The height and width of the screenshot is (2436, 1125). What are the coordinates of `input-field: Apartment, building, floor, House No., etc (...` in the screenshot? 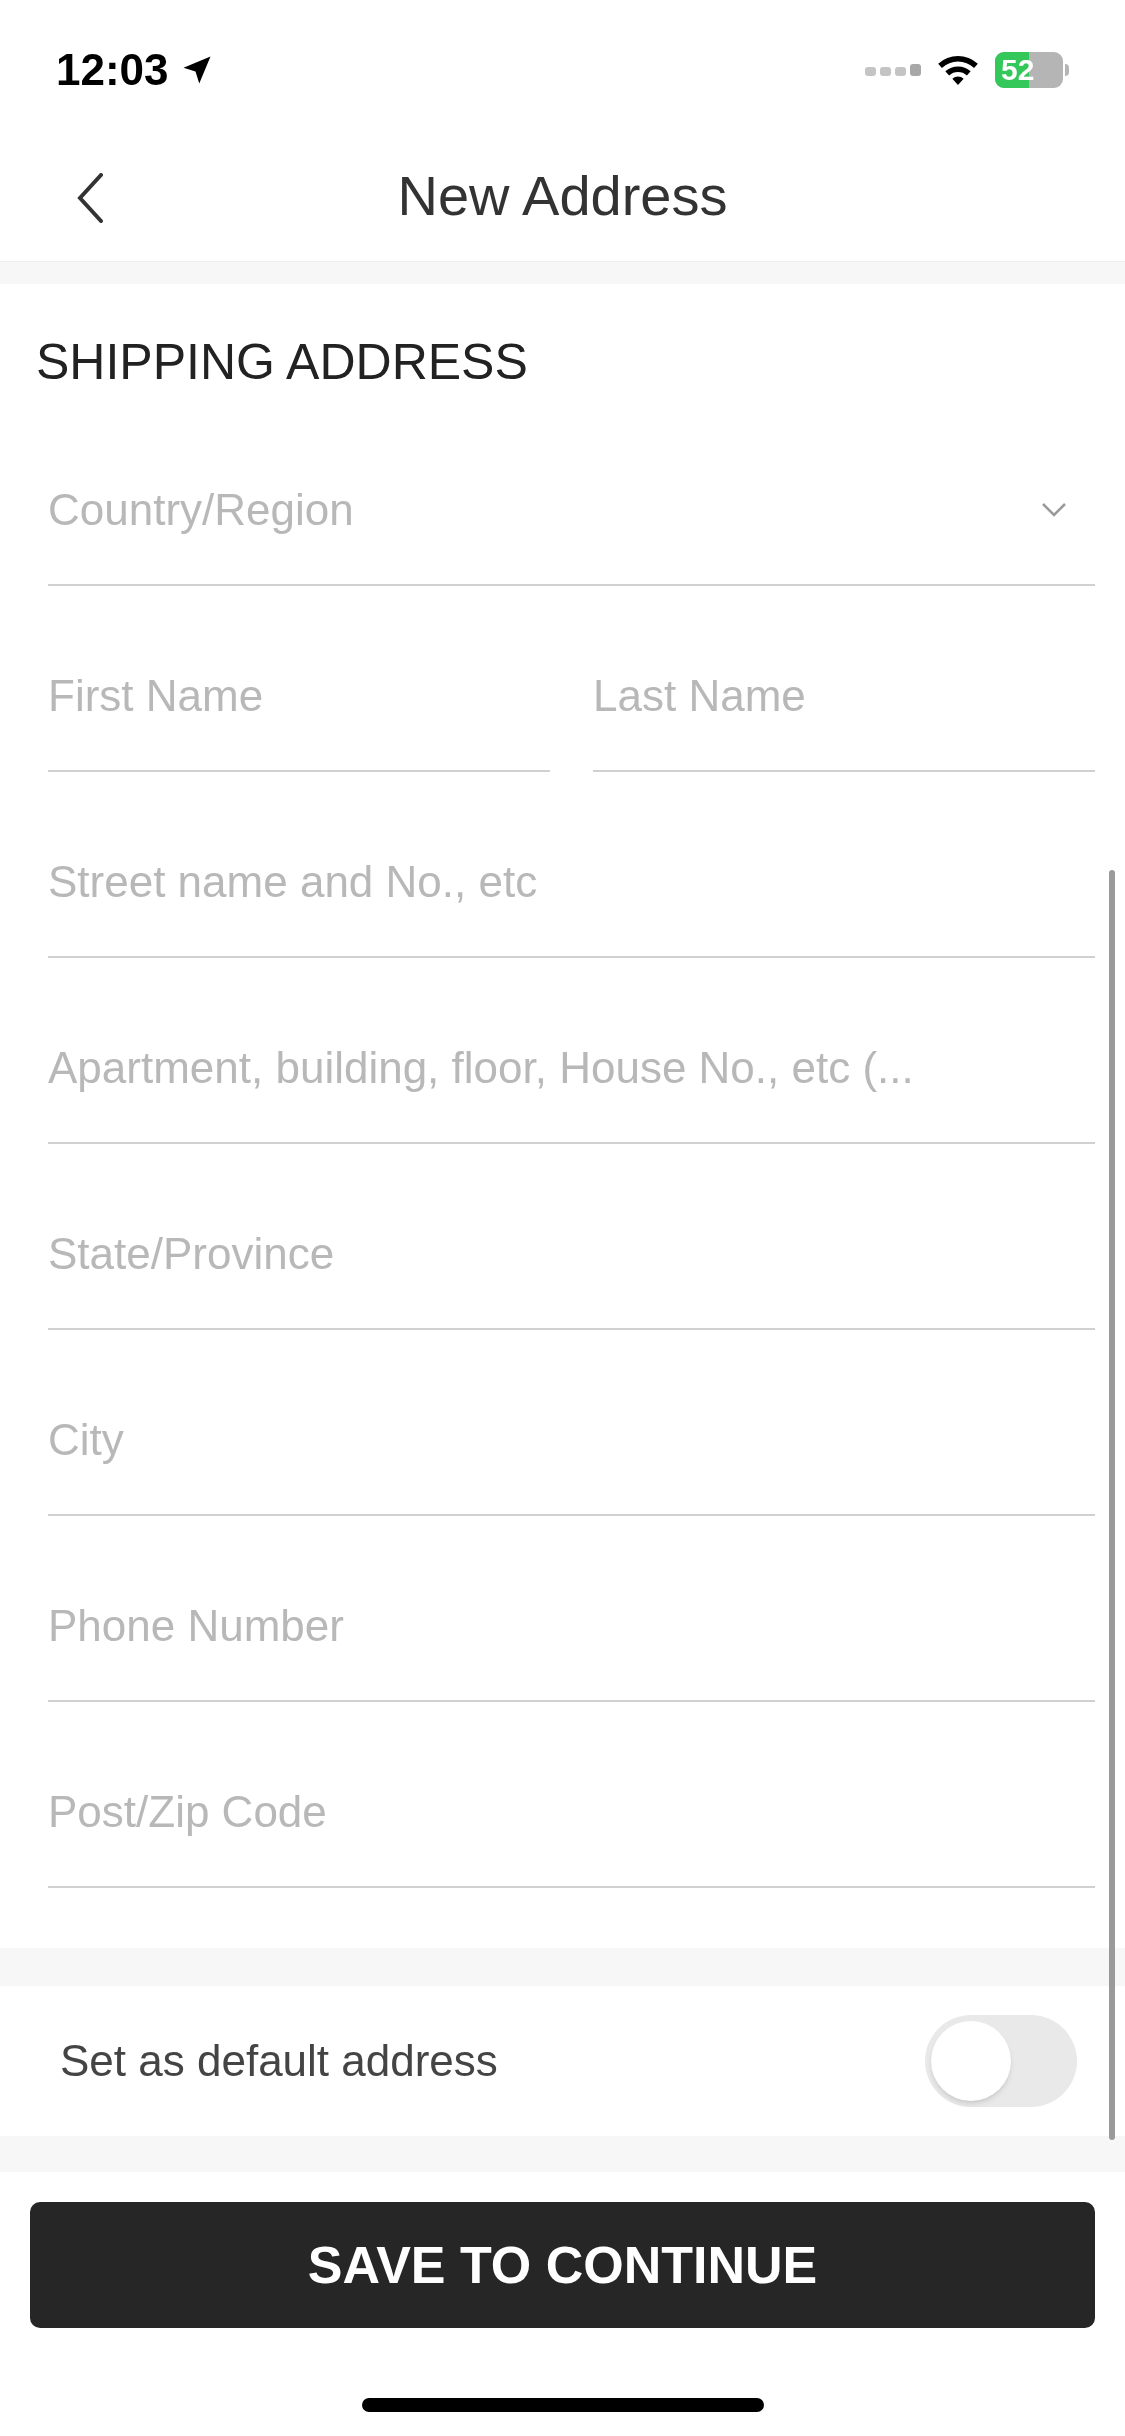 It's located at (571, 1079).